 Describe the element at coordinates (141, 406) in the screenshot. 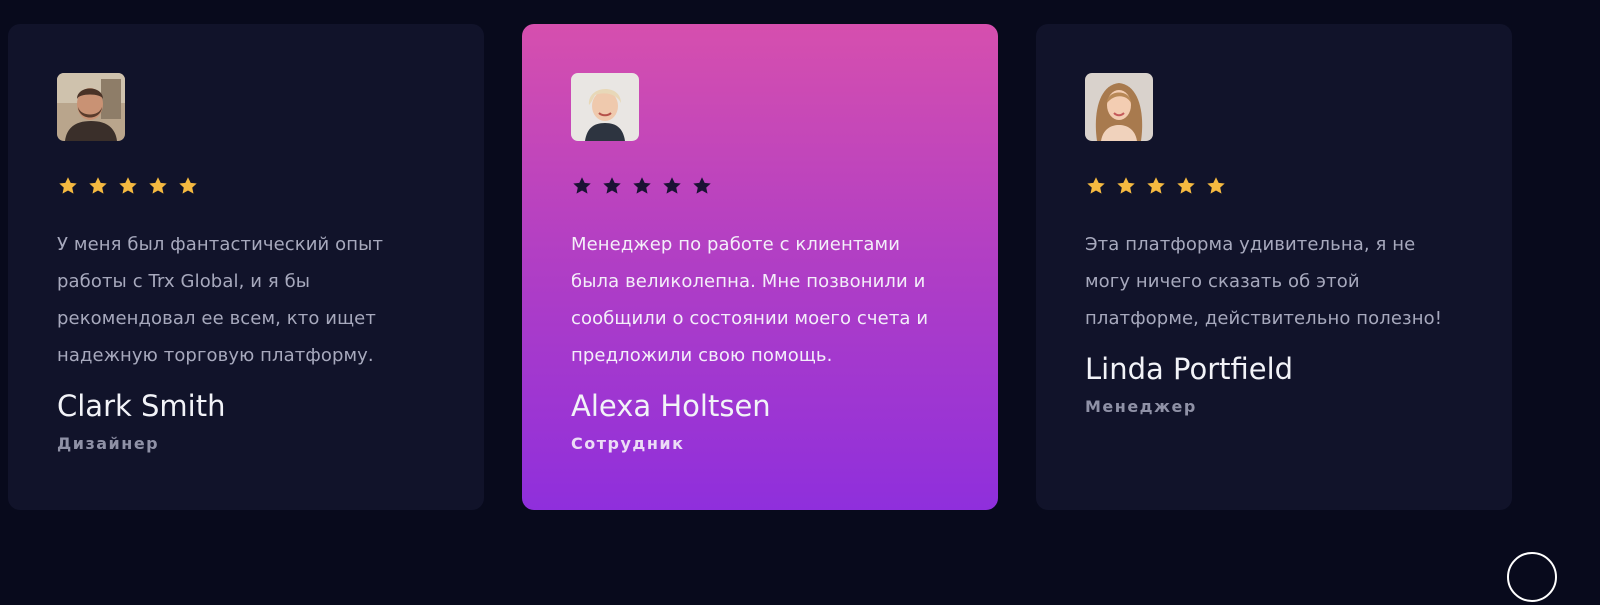

I see `reviewer-name: Clark Smith` at that location.